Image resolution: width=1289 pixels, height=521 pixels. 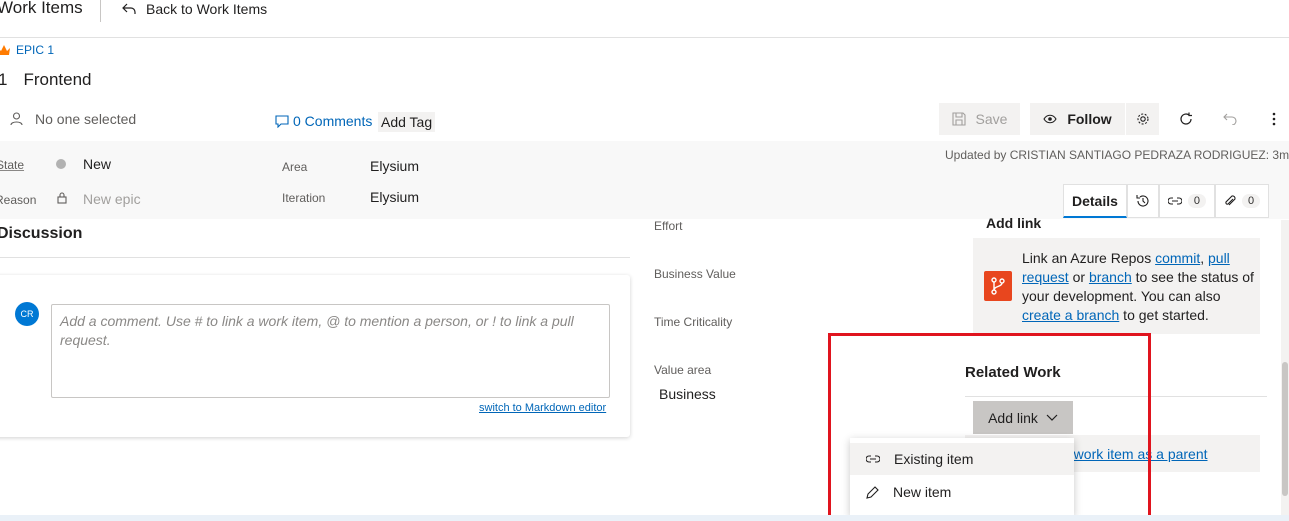 I want to click on time-criticality-label: Time Criticality, so click(x=693, y=322).